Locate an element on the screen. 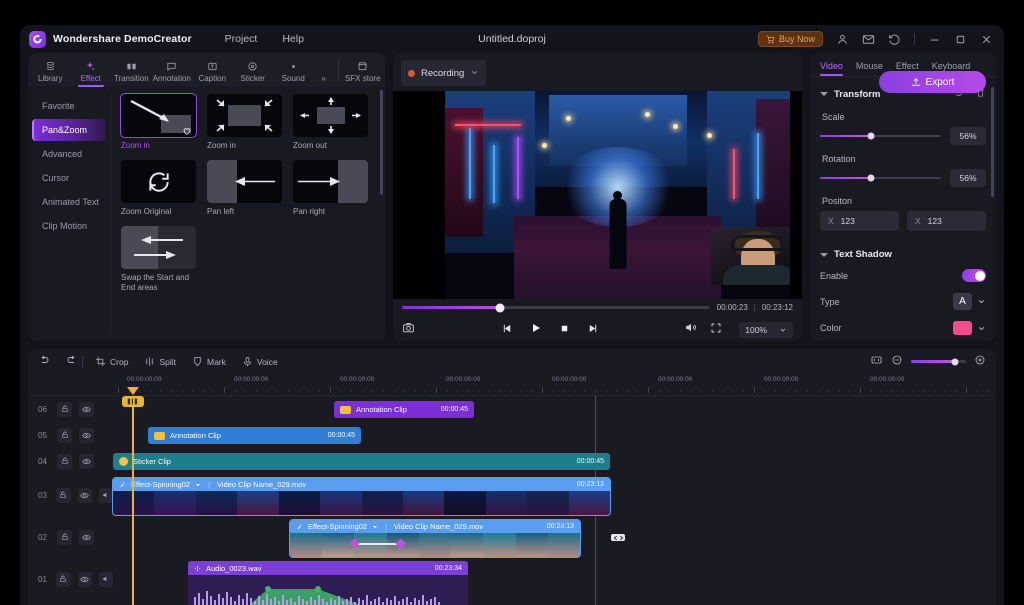 The height and width of the screenshot is (605, 1024). mark-button: Mark is located at coordinates (209, 361).